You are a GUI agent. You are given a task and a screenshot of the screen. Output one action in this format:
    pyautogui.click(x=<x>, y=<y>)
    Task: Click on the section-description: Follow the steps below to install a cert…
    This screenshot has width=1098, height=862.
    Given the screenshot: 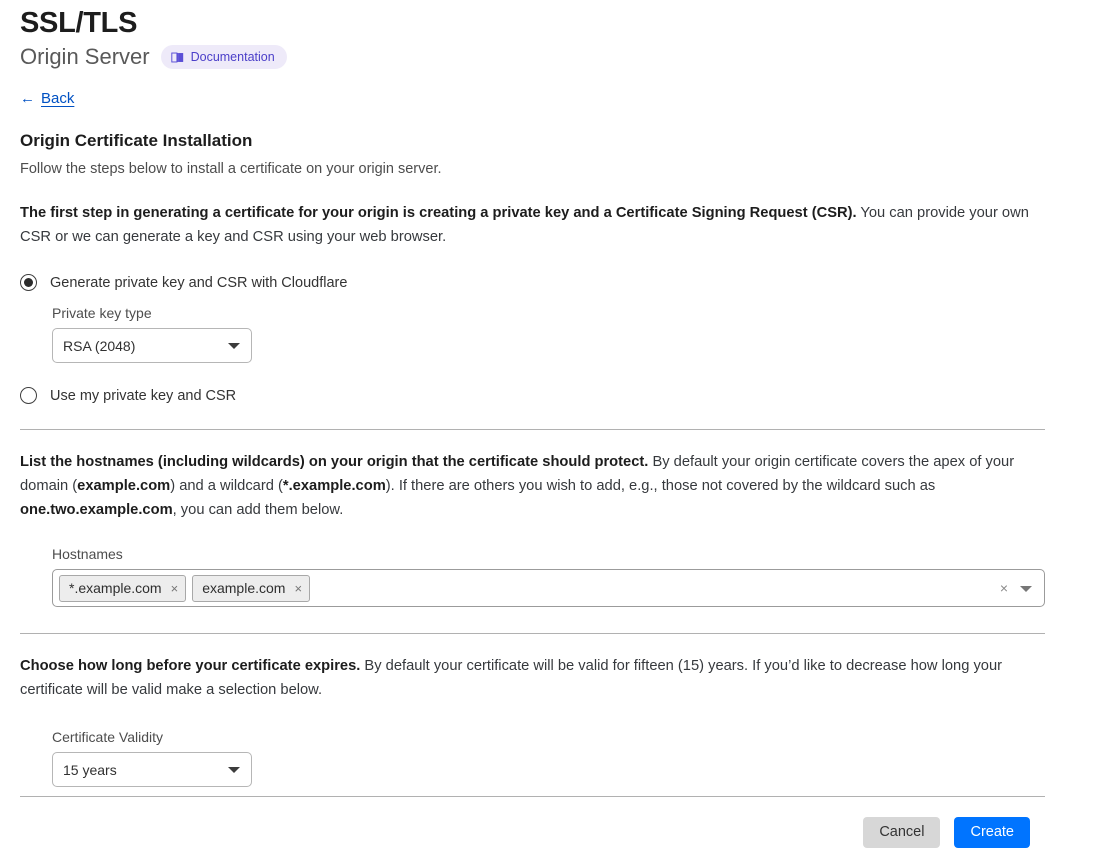 What is the action you would take?
    pyautogui.click(x=231, y=169)
    